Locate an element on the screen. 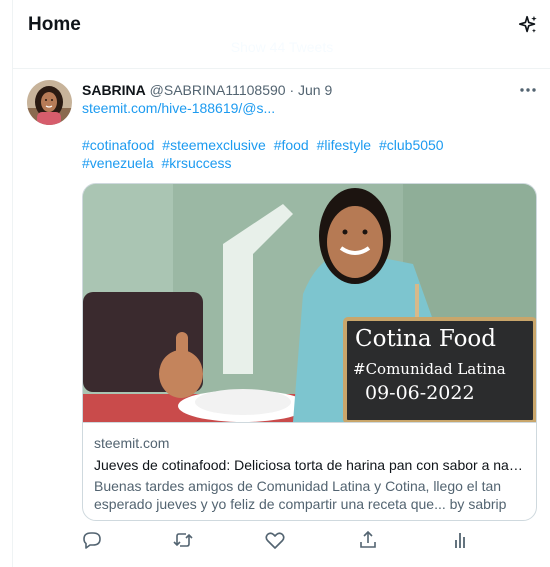 This screenshot has height=567, width=550. author-handle: @SABRINA11108590 is located at coordinates (218, 90).